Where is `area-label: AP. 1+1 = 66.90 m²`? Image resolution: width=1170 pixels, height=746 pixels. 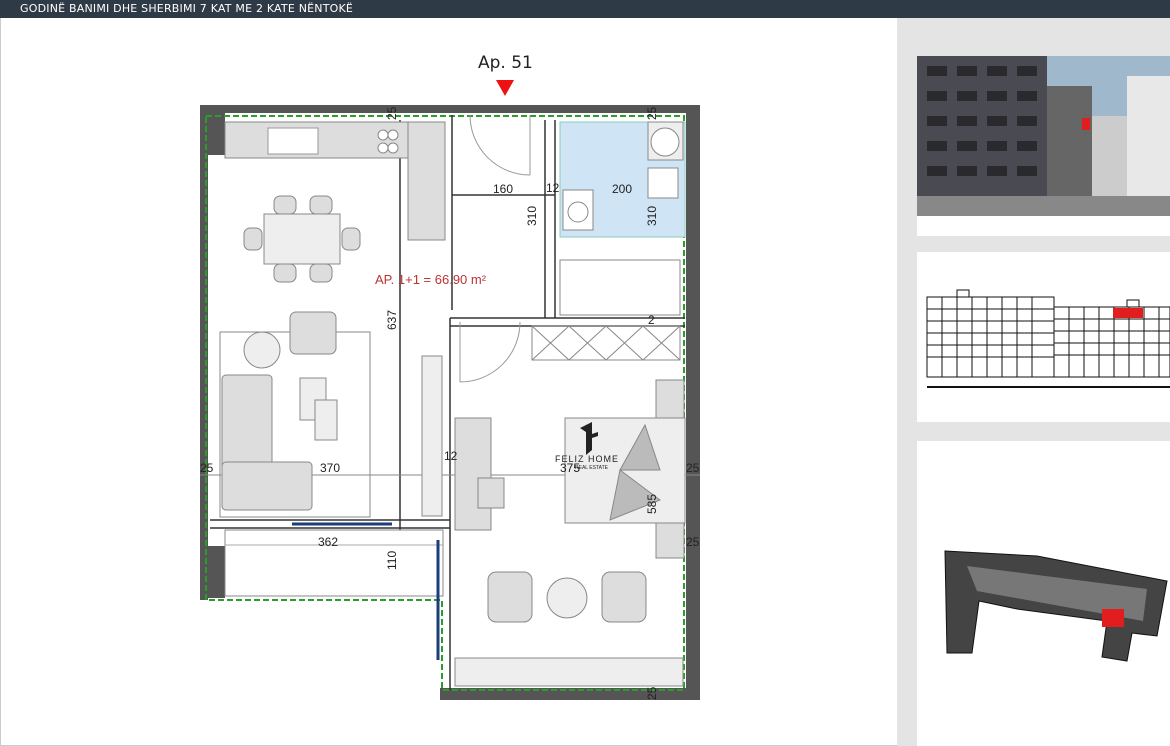 area-label: AP. 1+1 = 66.90 m² is located at coordinates (431, 279).